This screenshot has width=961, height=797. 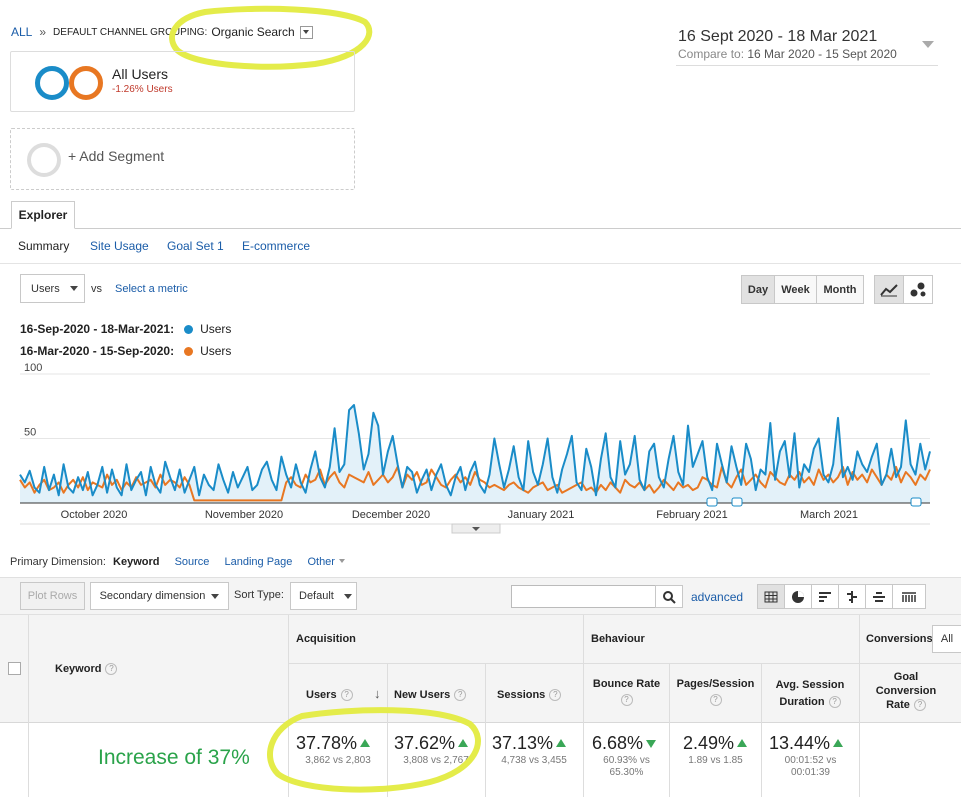 What do you see at coordinates (810, 694) in the screenshot?
I see `avg-duration-column-header: Avg. Session Duration?` at bounding box center [810, 694].